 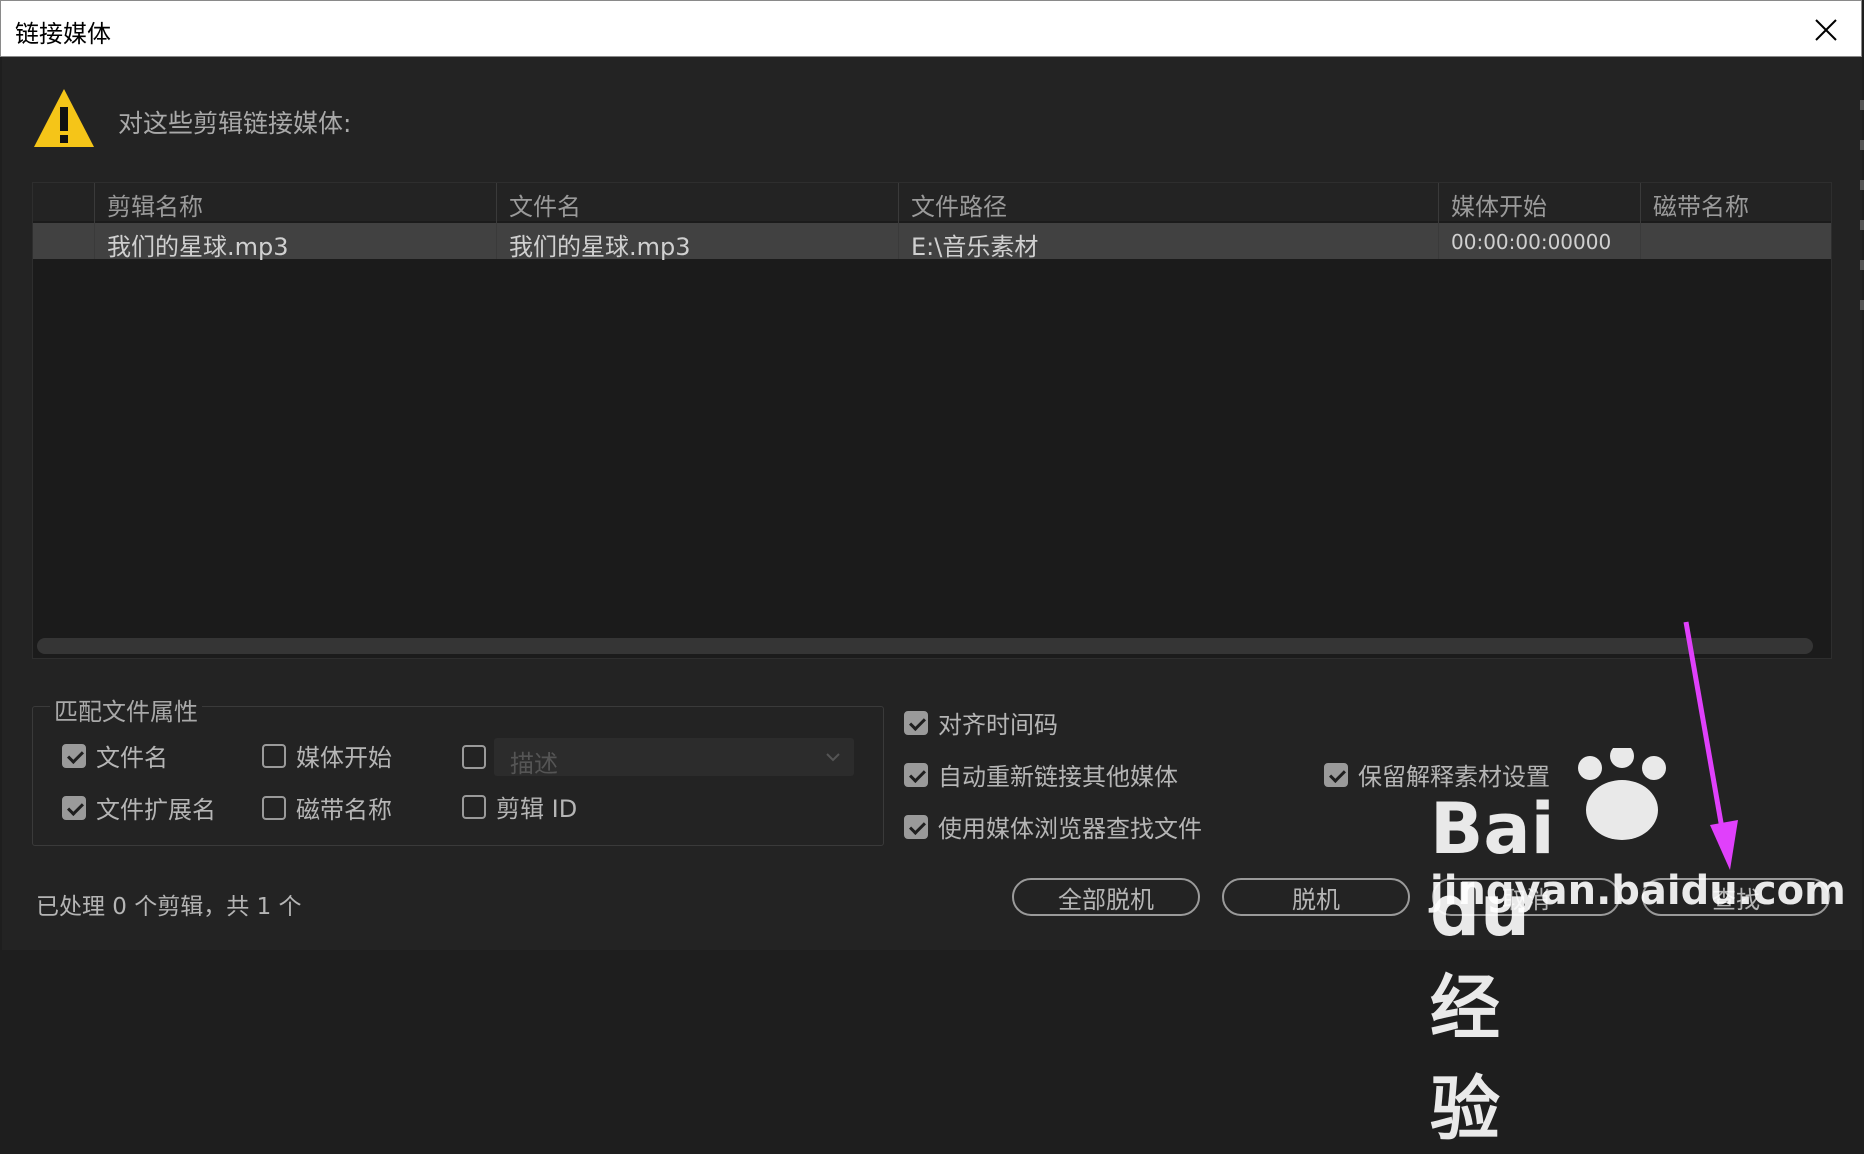 What do you see at coordinates (534, 764) in the screenshot?
I see `description-select-value: 描述` at bounding box center [534, 764].